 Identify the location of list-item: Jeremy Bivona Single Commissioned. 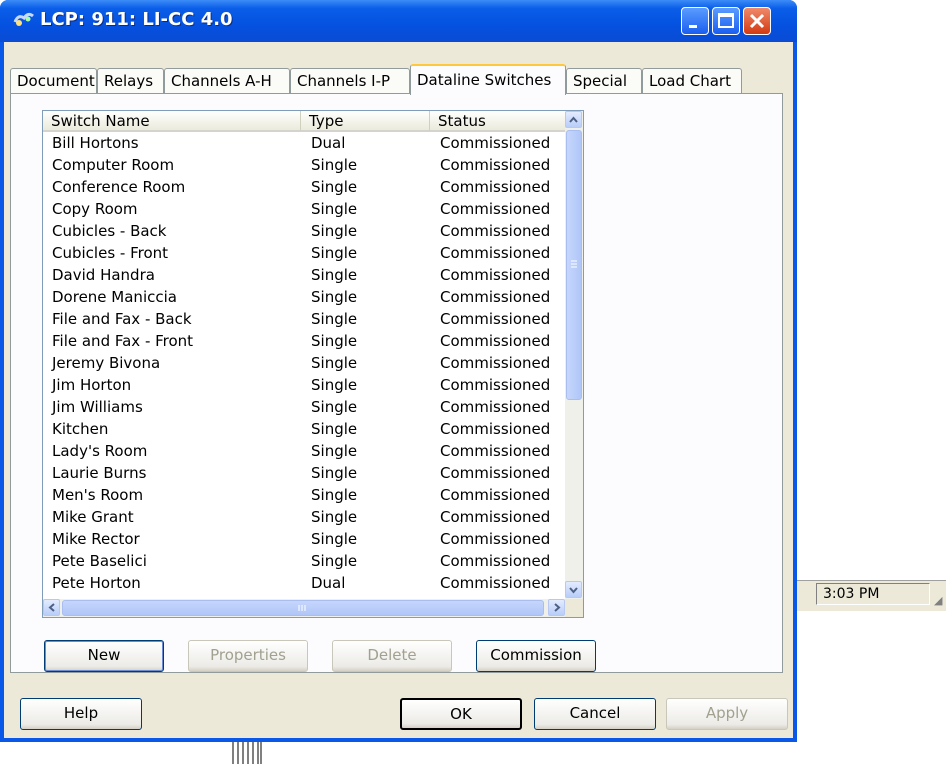
(305, 363).